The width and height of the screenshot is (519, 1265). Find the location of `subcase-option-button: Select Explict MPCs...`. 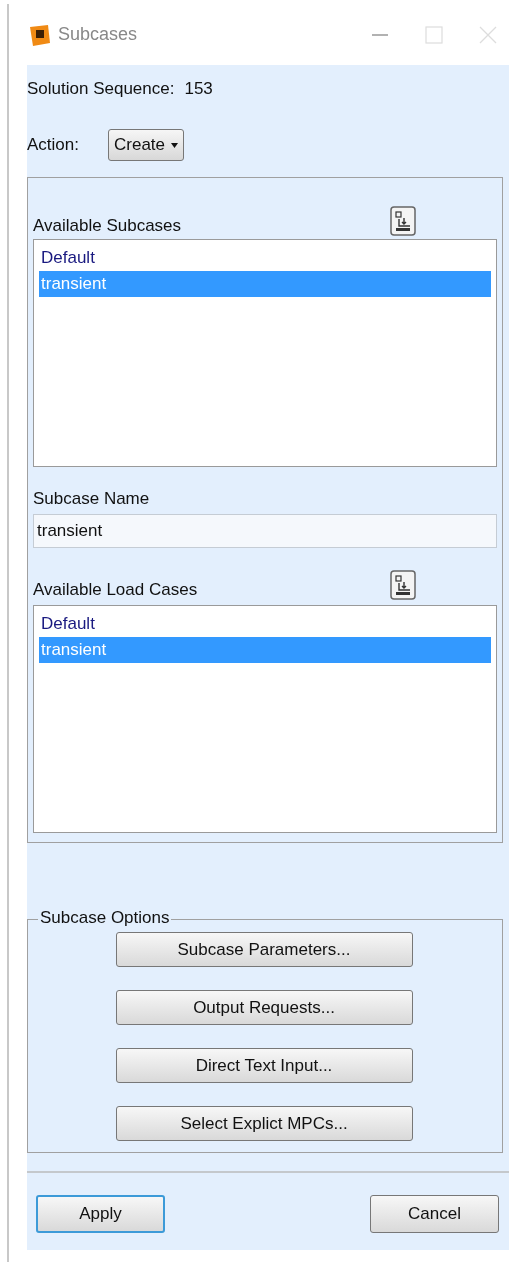

subcase-option-button: Select Explict MPCs... is located at coordinates (264, 1123).